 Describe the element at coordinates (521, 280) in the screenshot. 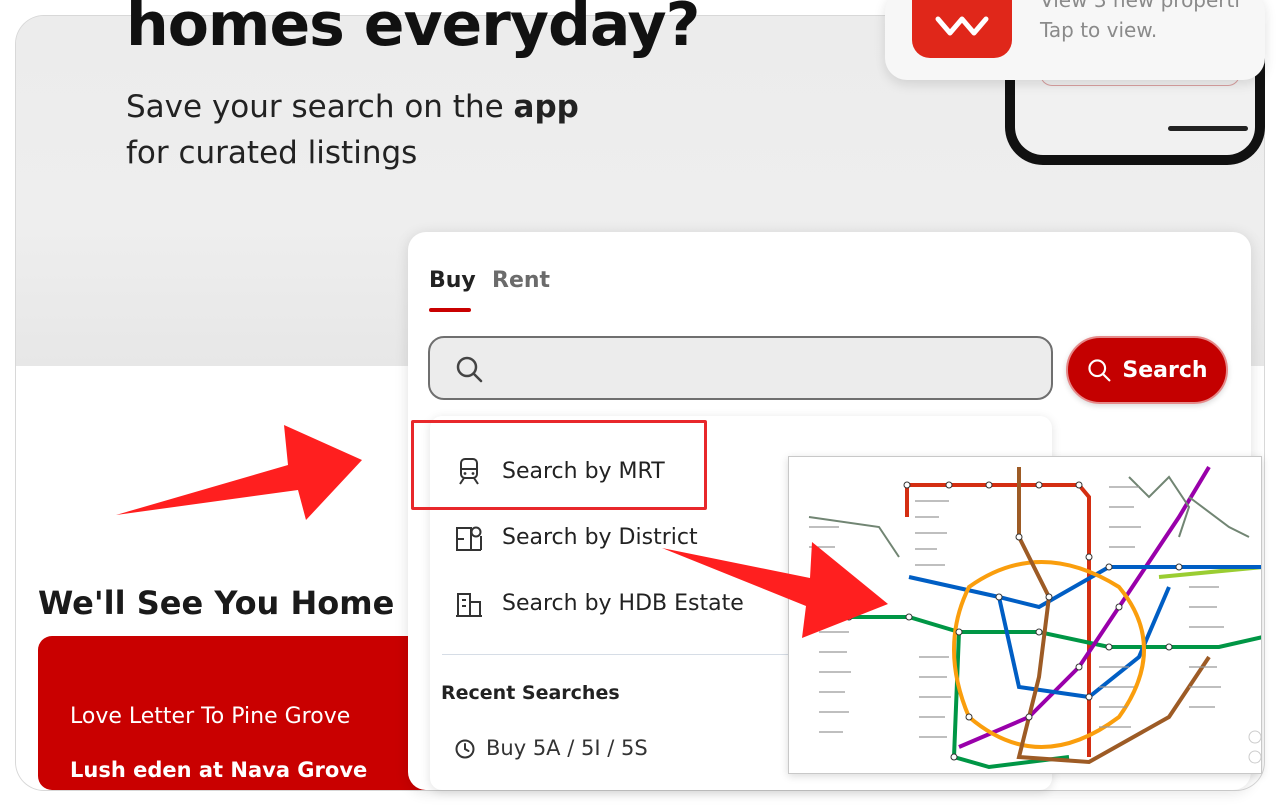

I see `tab-rent: Rent` at that location.